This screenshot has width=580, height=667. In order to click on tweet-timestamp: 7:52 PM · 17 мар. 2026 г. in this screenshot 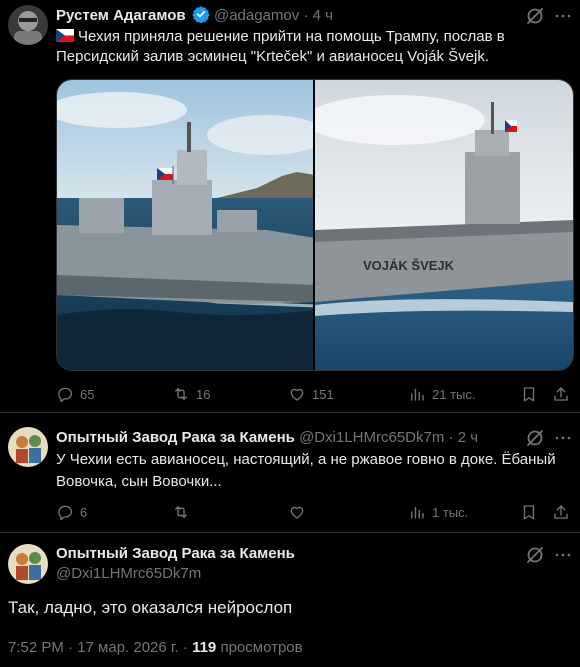, I will do `click(93, 647)`.